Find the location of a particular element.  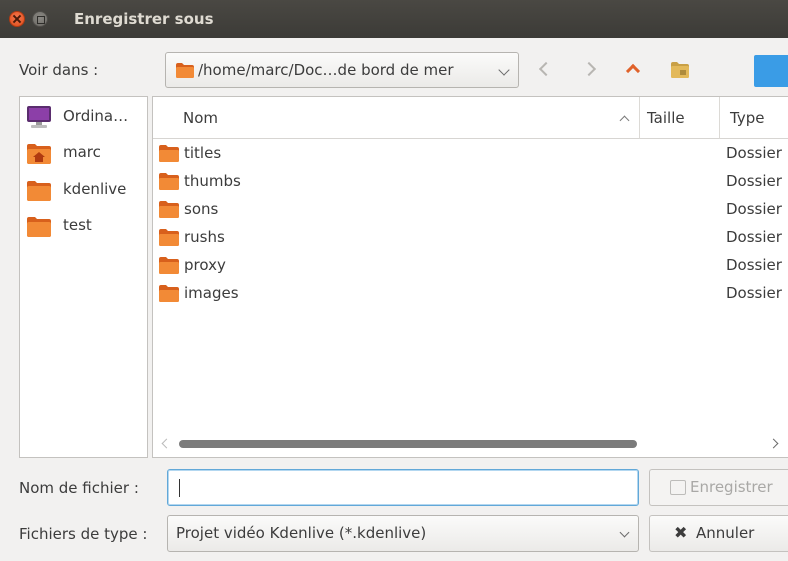

file-name: images is located at coordinates (211, 293).